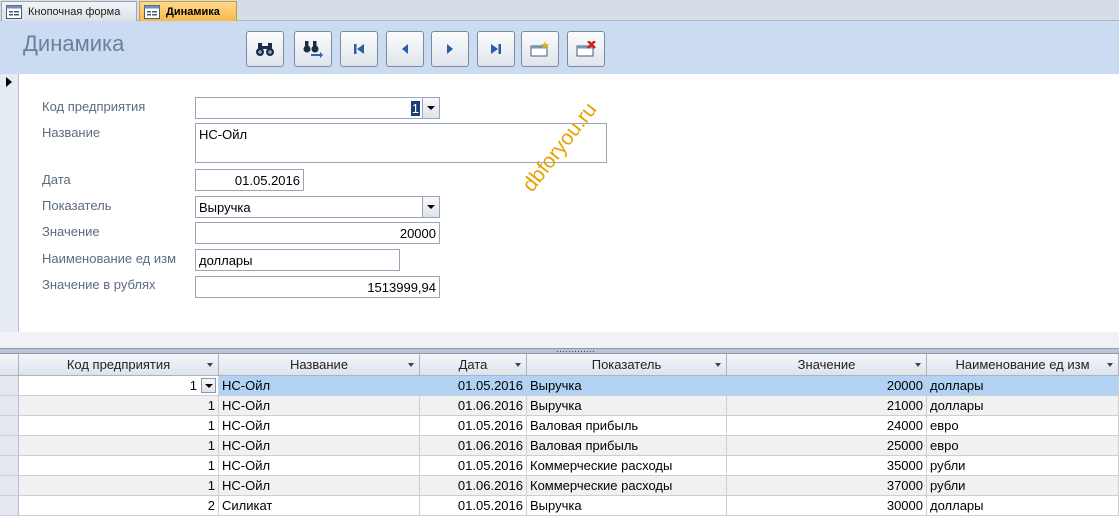  I want to click on cell-znachenie: 37000, so click(827, 486).